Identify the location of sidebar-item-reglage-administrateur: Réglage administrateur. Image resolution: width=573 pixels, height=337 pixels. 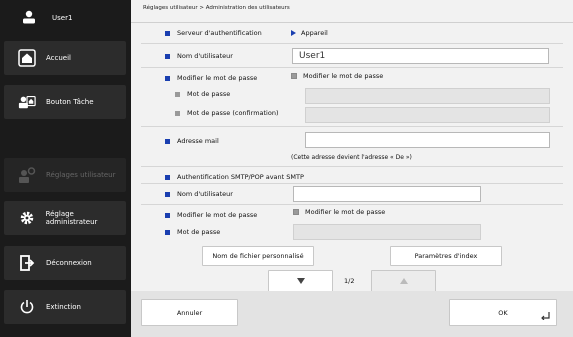
(65, 218).